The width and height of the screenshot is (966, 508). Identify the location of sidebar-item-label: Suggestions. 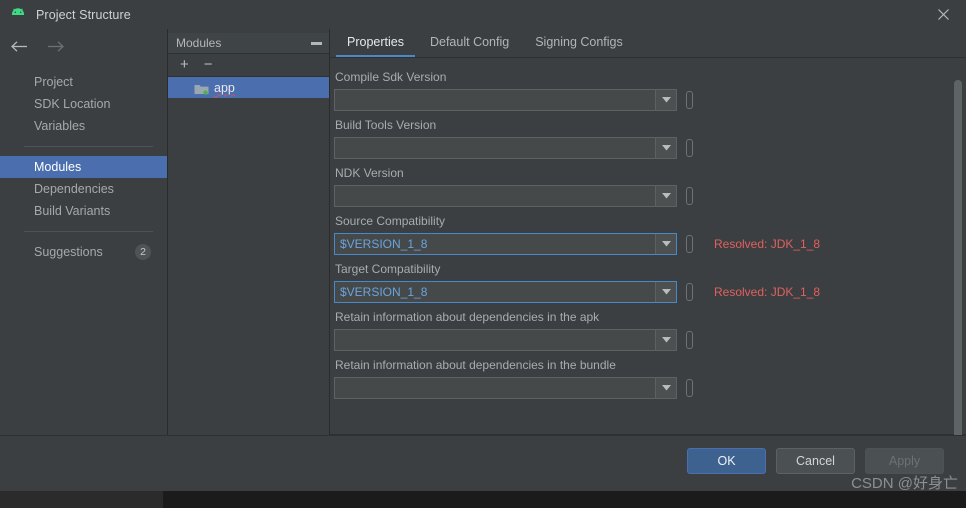
(68, 252).